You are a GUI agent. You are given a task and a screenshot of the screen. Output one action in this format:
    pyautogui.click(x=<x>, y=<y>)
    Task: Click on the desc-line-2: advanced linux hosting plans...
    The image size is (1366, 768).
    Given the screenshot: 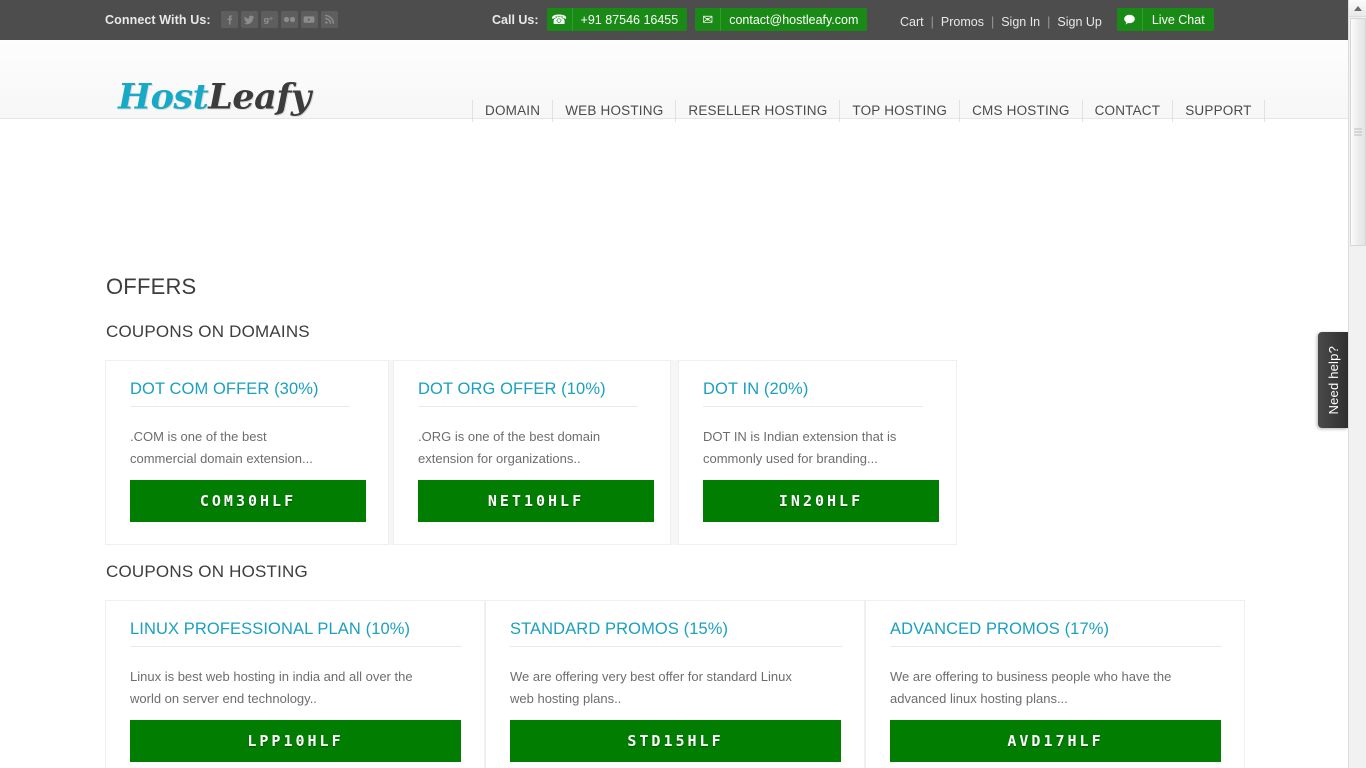 What is the action you would take?
    pyautogui.click(x=979, y=698)
    